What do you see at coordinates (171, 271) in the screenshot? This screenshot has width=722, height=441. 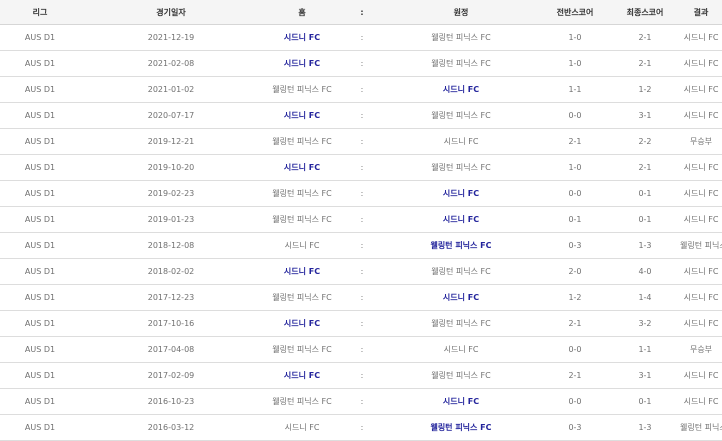 I see `cell-date: 2018-02-02` at bounding box center [171, 271].